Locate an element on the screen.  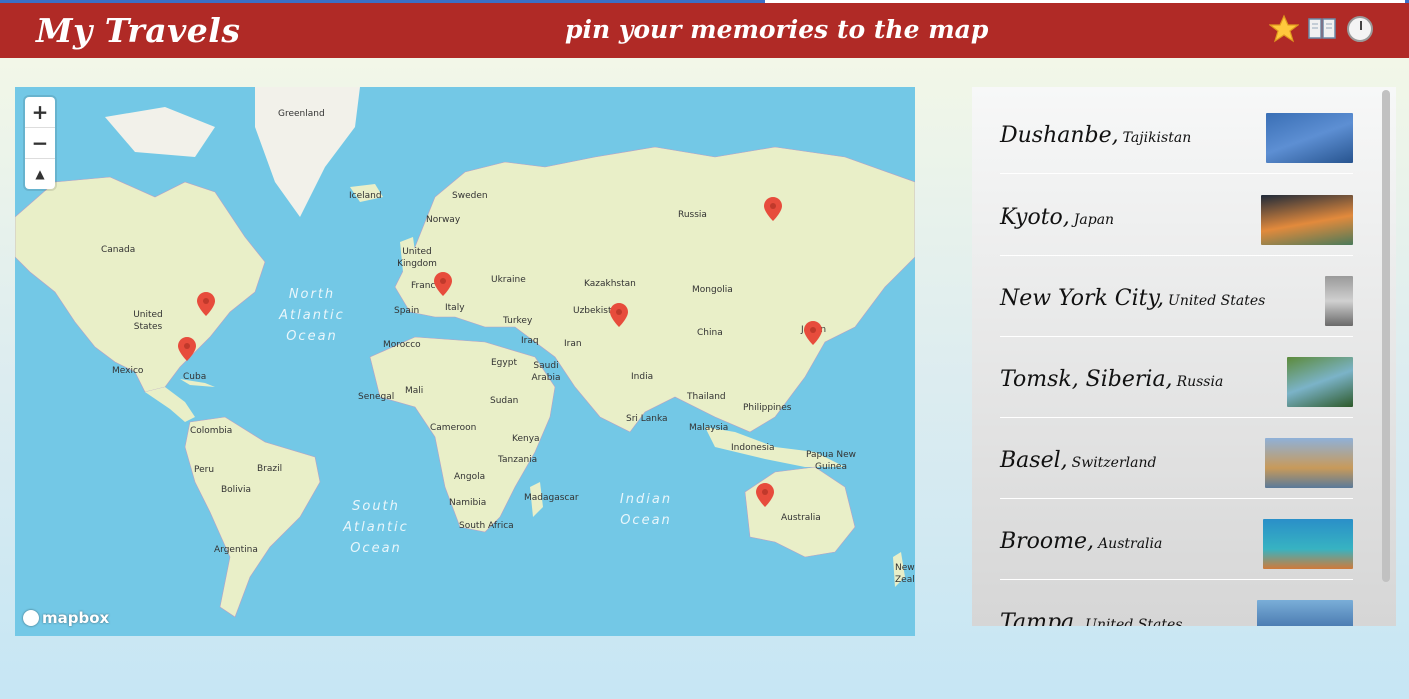
map-label: Brazil is located at coordinates (270, 469).